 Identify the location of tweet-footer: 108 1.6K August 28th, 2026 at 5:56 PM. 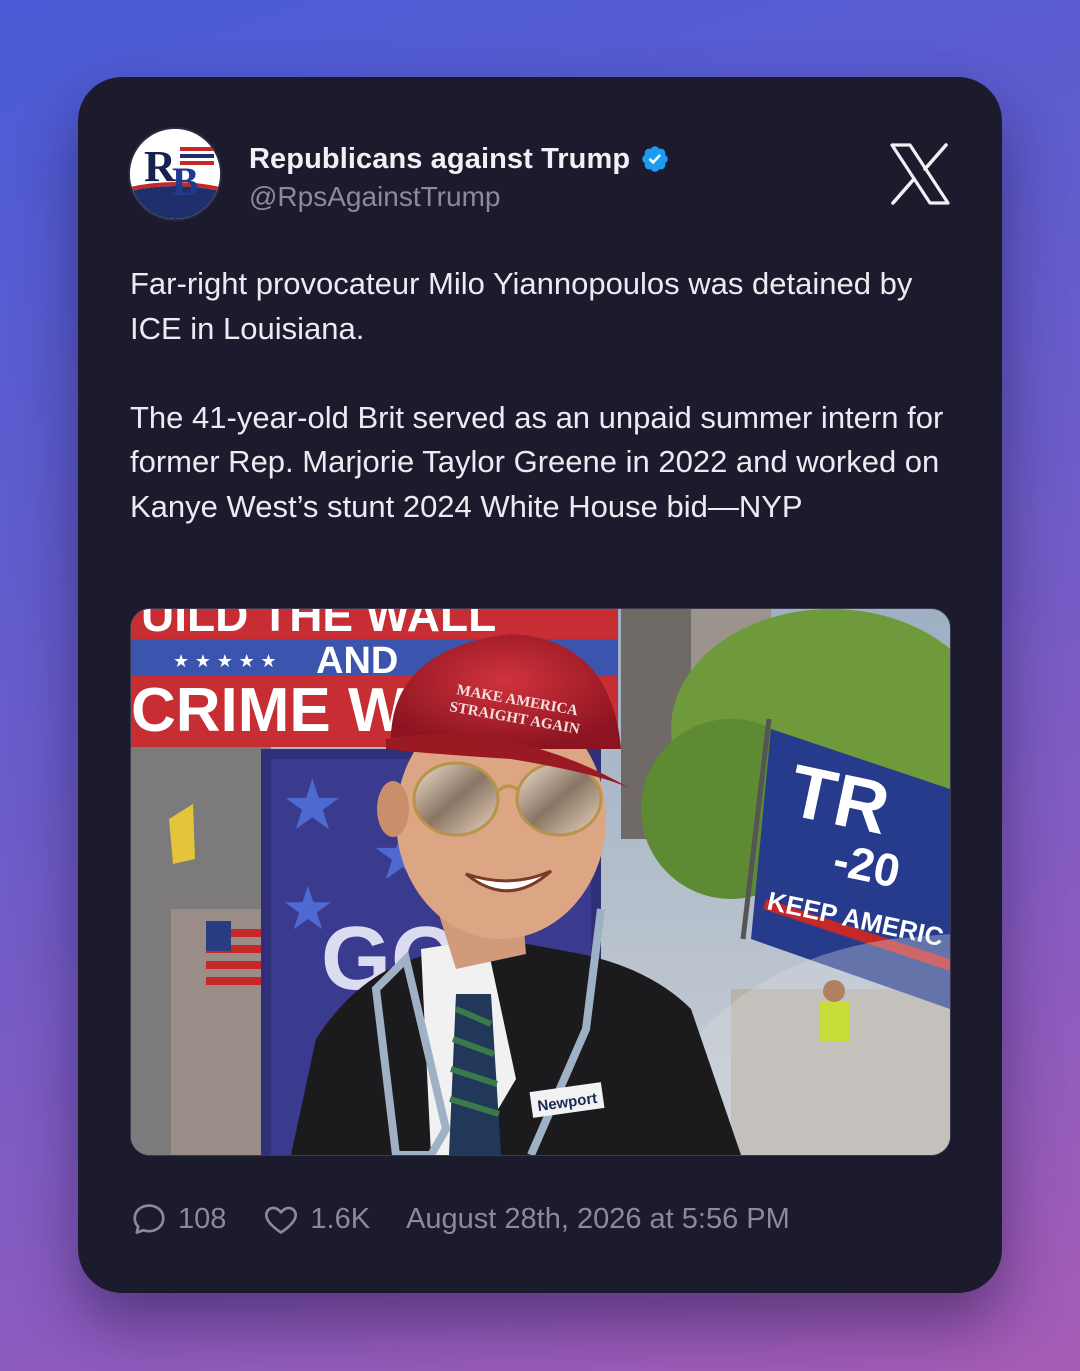
(460, 1219).